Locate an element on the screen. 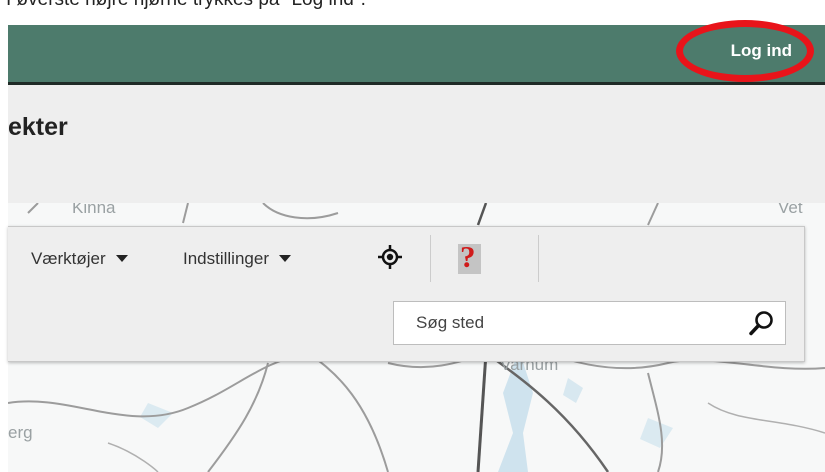 Image resolution: width=825 pixels, height=472 pixels. place-search-input is located at coordinates (564, 323).